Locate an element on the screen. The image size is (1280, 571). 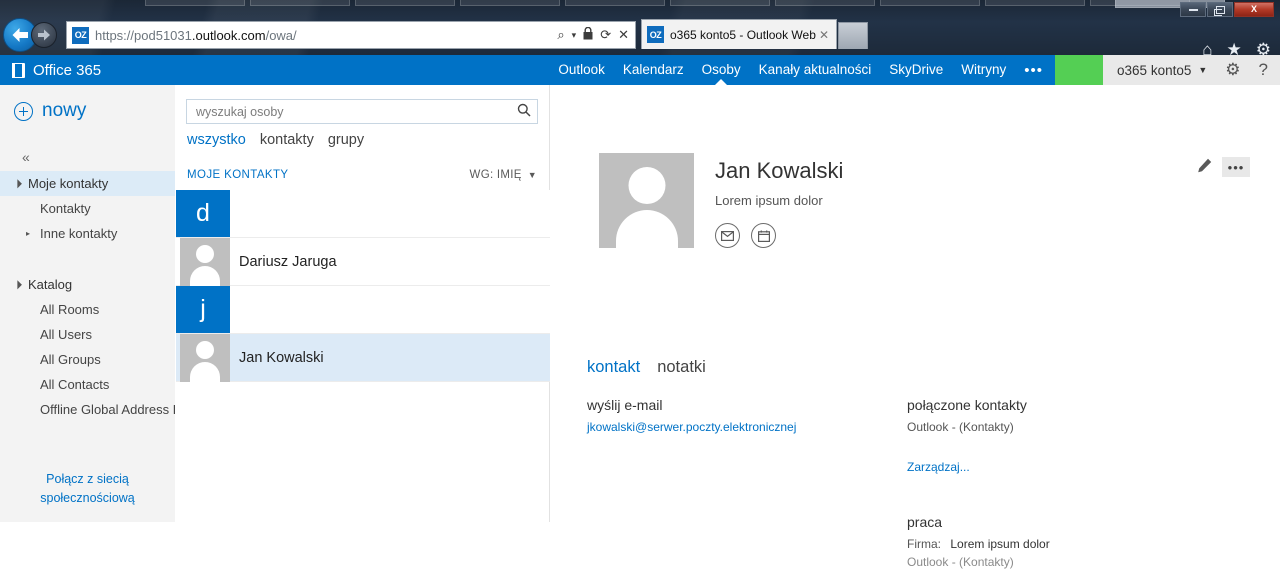
mail-icon is located at coordinates (727, 235).